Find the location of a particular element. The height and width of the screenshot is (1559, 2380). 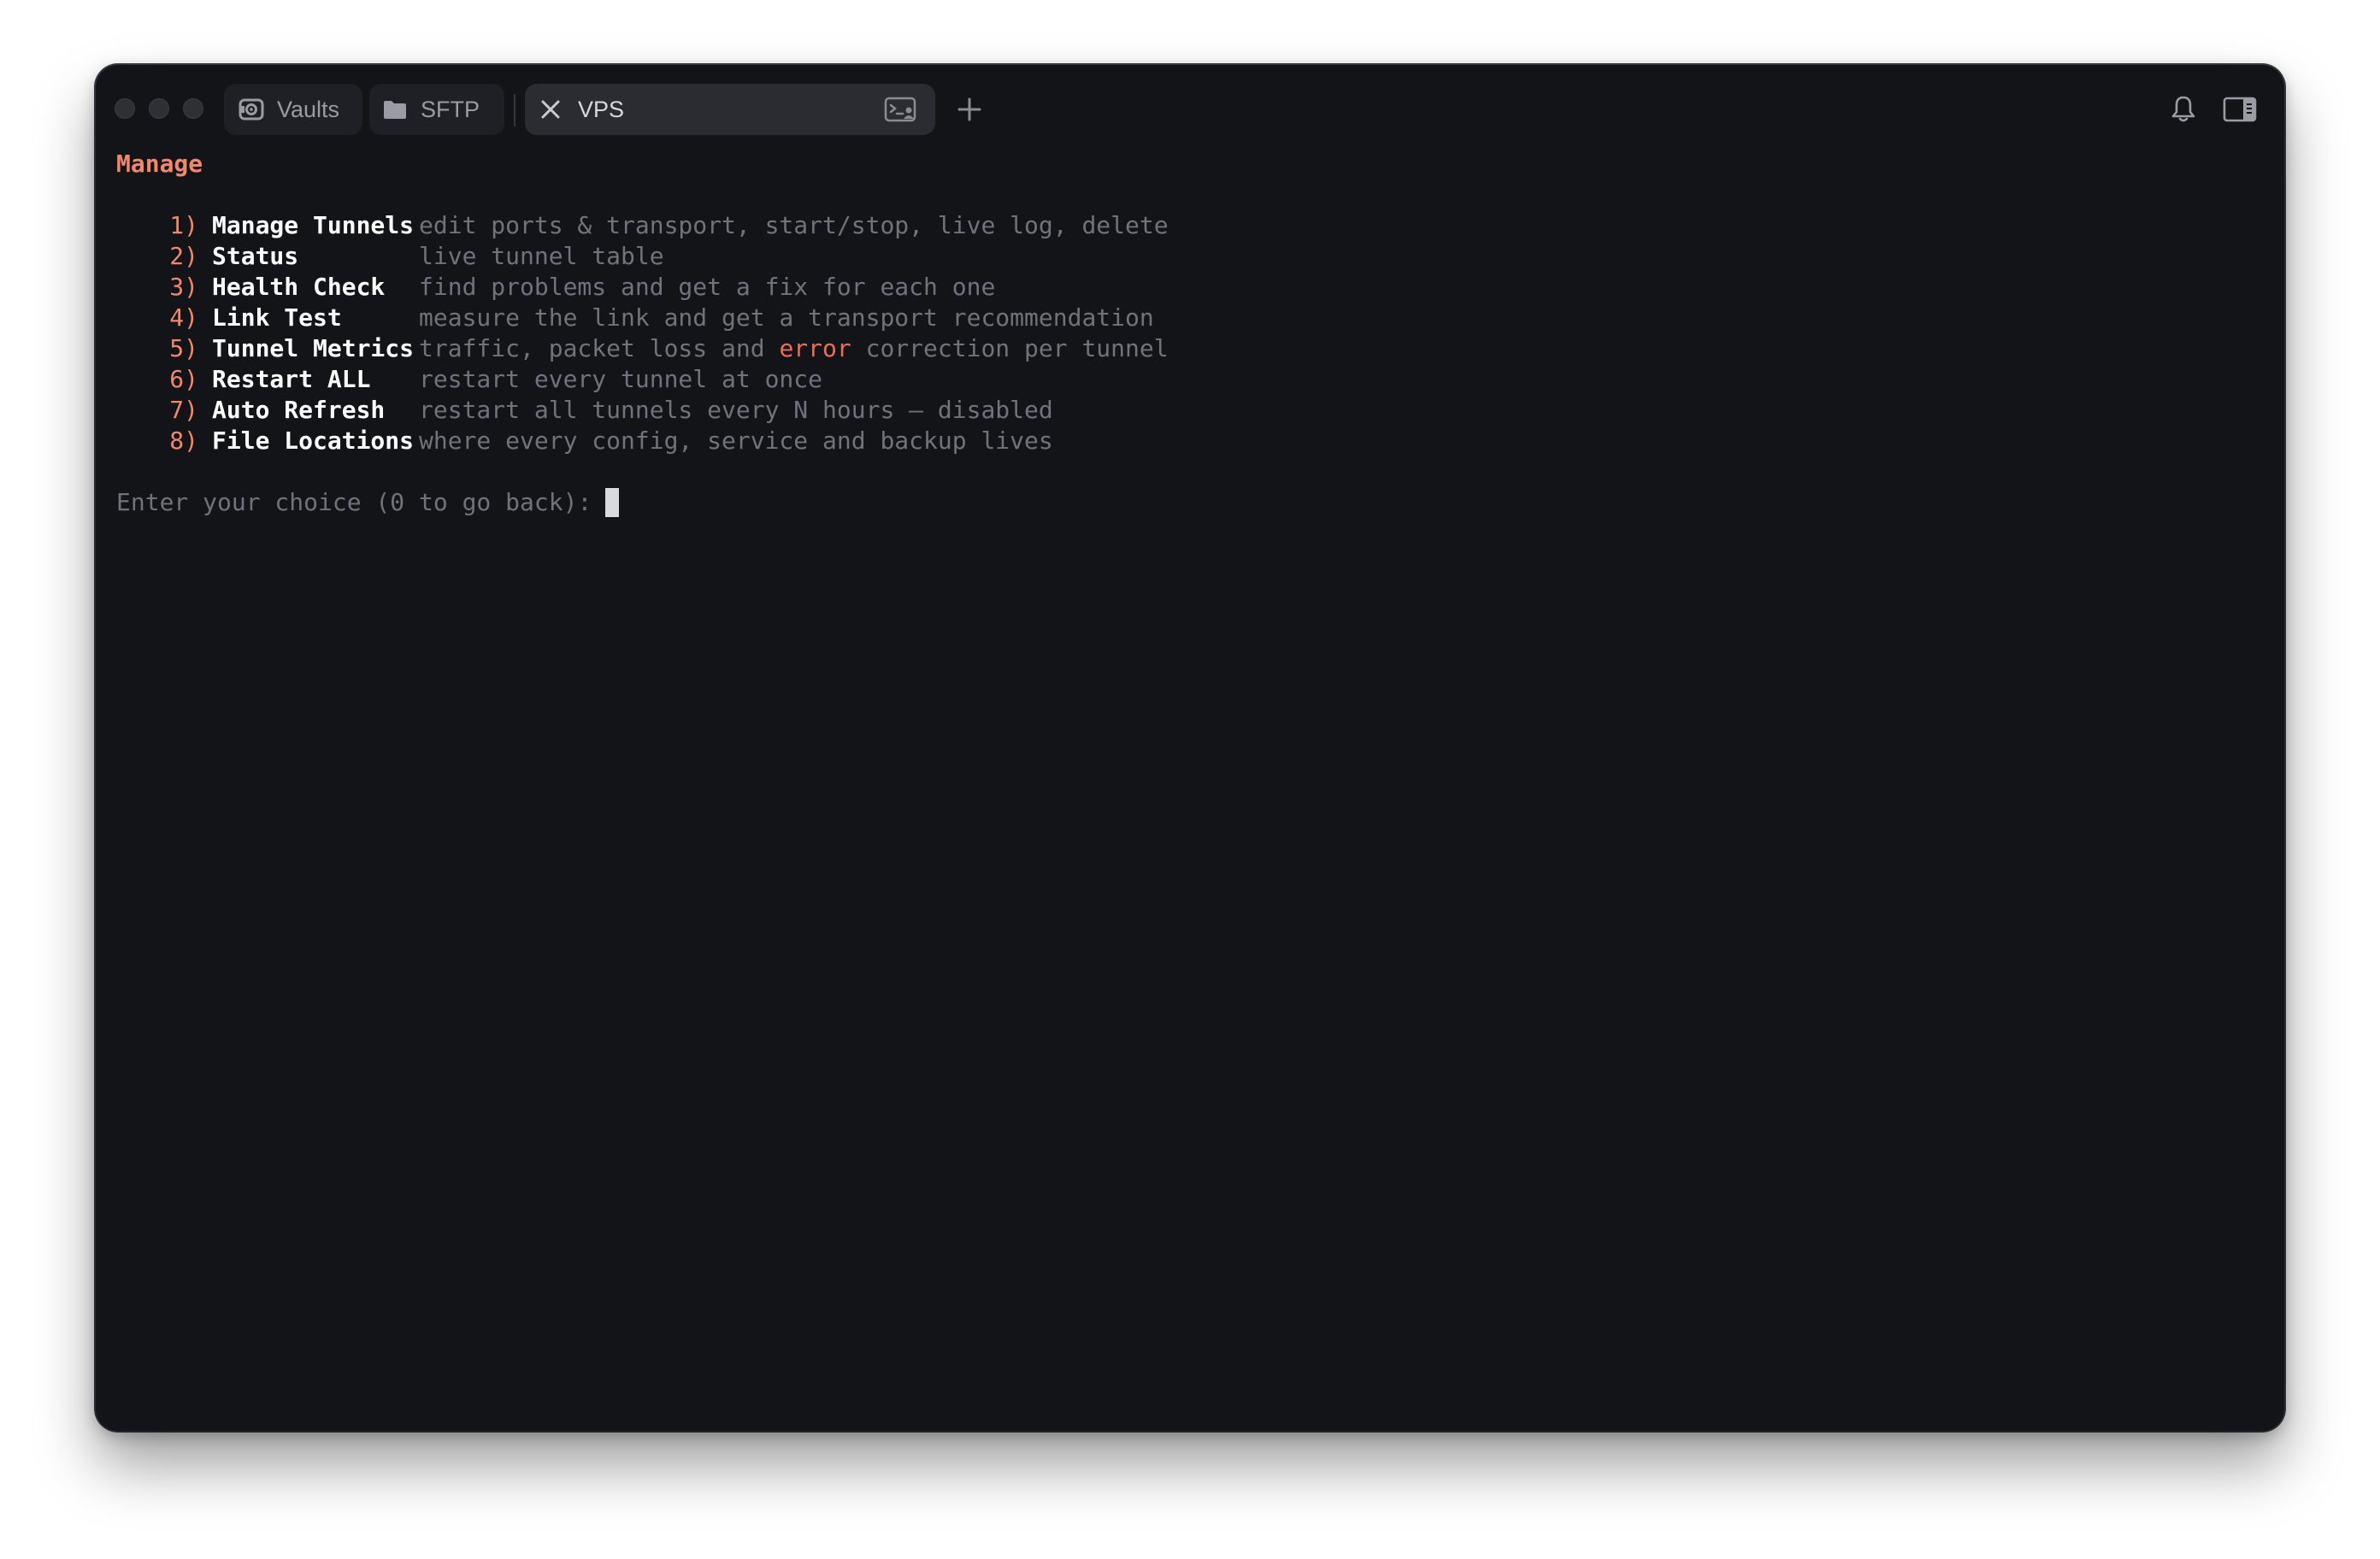

notifications-button is located at coordinates (2183, 110).